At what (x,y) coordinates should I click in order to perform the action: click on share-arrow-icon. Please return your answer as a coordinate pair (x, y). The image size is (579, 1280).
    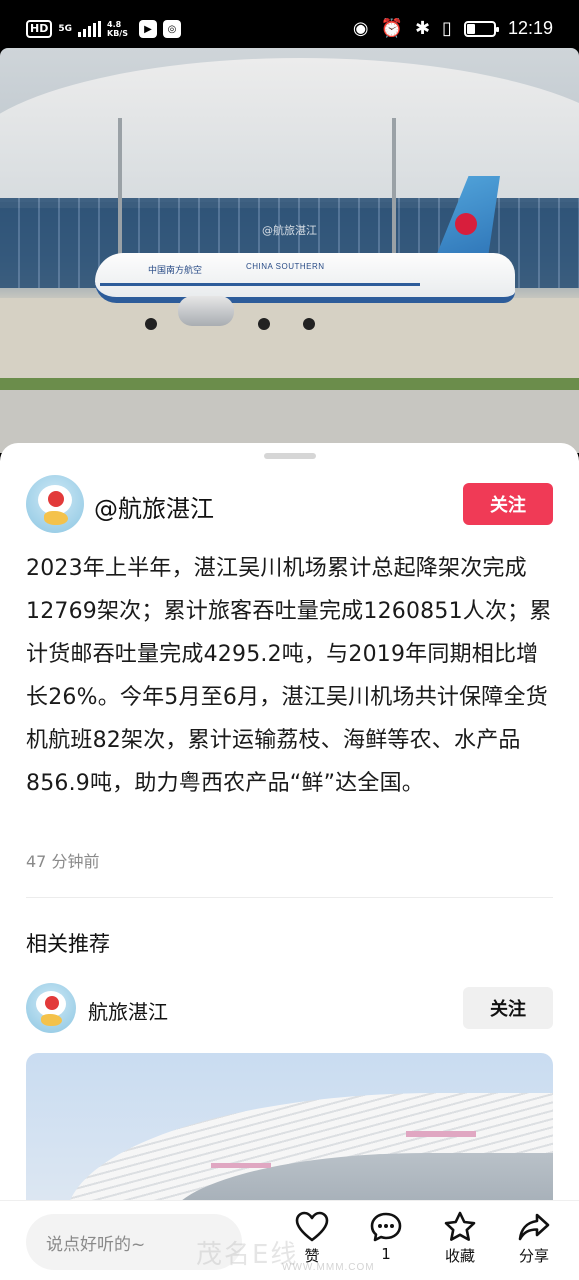
    Looking at the image, I should click on (534, 1227).